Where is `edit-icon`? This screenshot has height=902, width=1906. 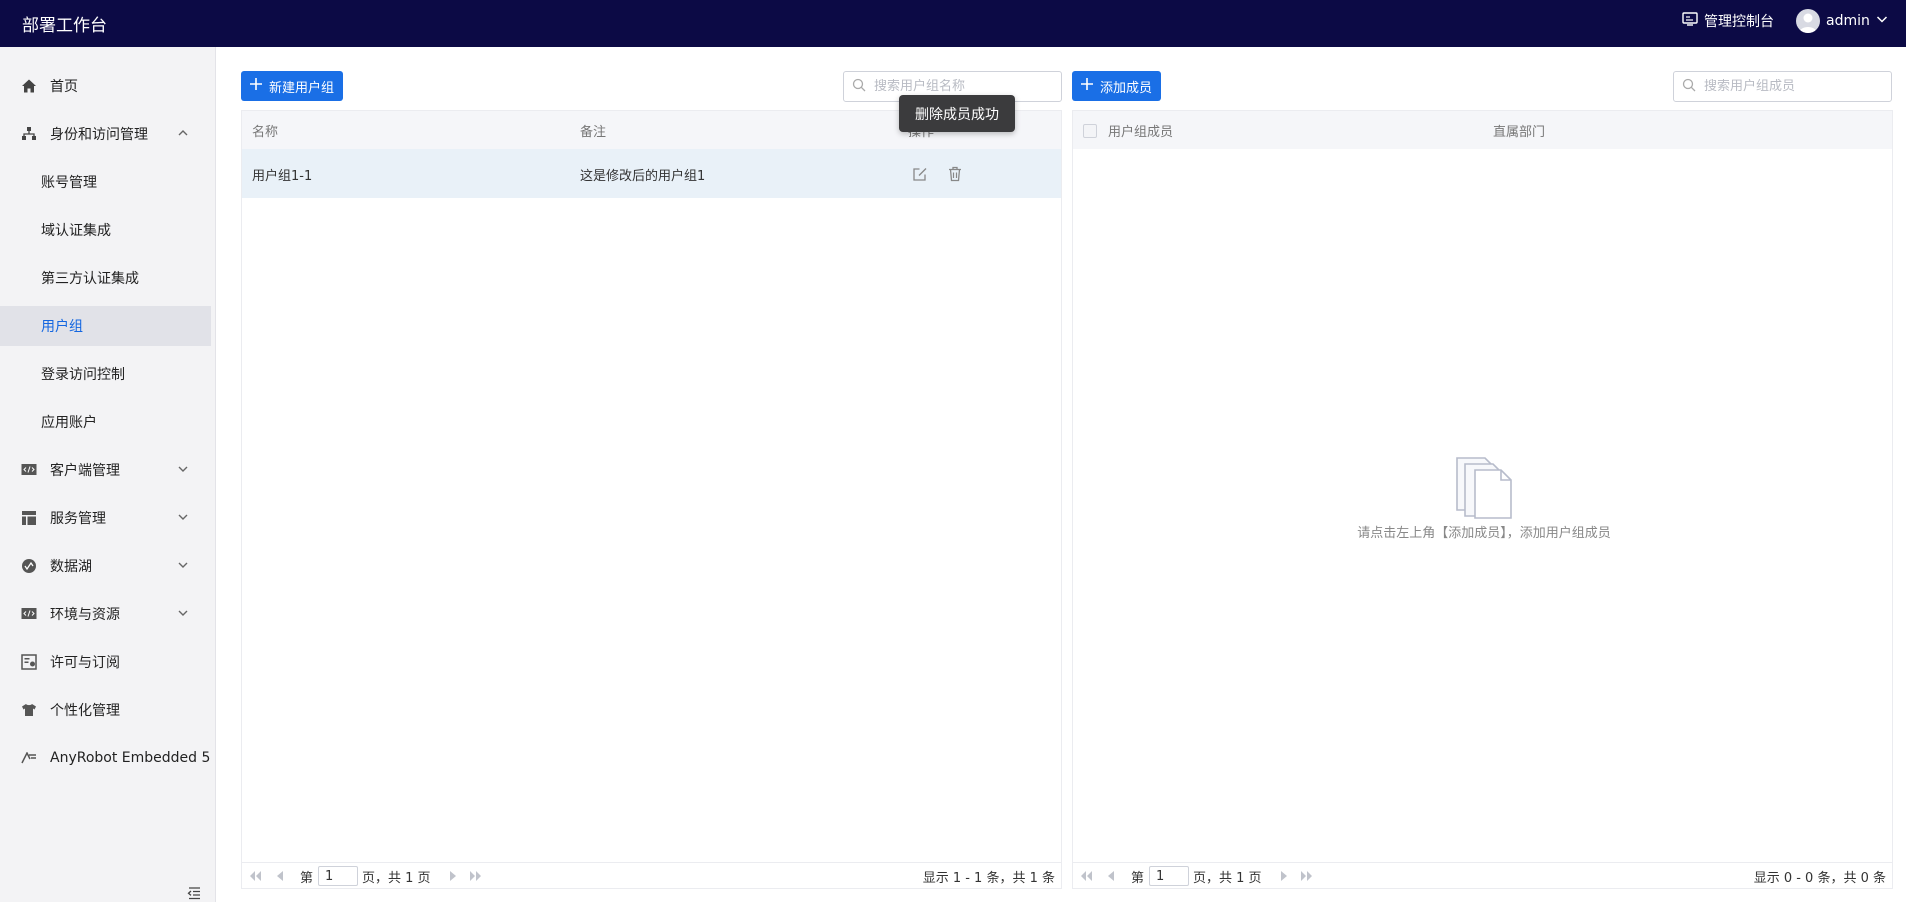 edit-icon is located at coordinates (920, 174).